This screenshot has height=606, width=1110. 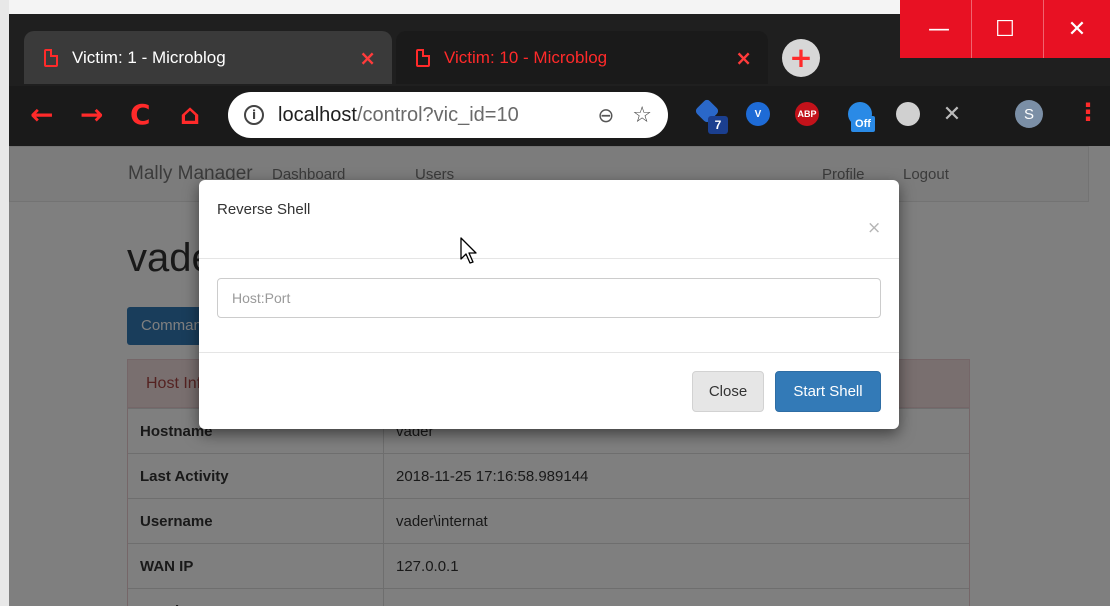 What do you see at coordinates (718, 125) in the screenshot?
I see `extension-badge: 7` at bounding box center [718, 125].